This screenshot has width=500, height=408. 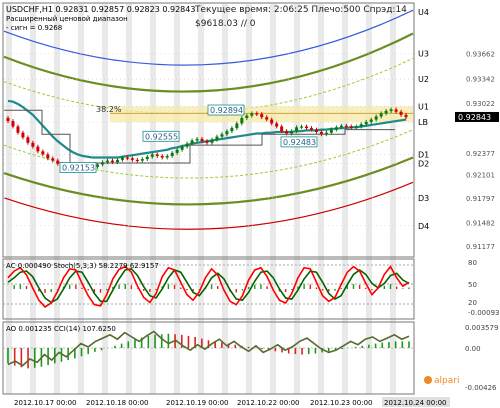 What do you see at coordinates (117, 403) in the screenshot?
I see `time-label: 2012.10.18 00:00` at bounding box center [117, 403].